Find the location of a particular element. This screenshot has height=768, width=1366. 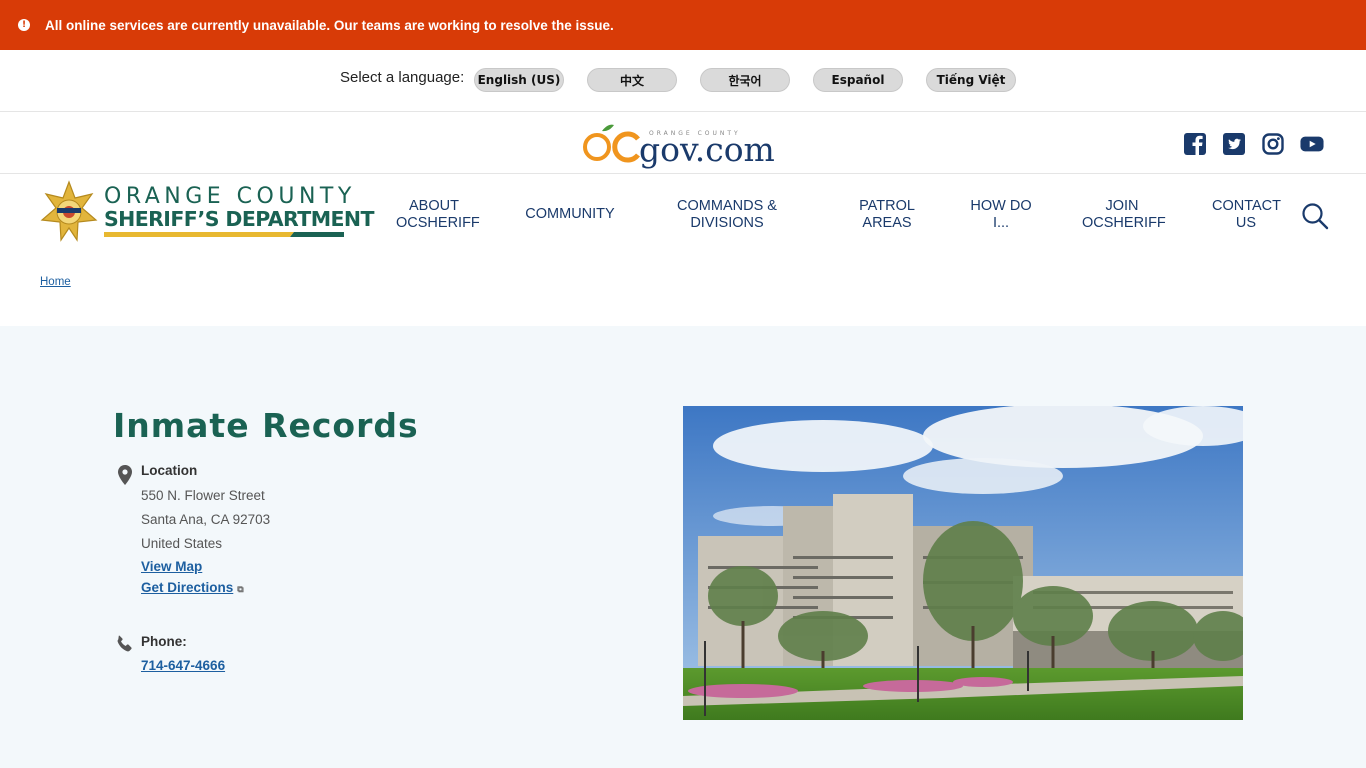

phone-label: Phone: is located at coordinates (164, 641).